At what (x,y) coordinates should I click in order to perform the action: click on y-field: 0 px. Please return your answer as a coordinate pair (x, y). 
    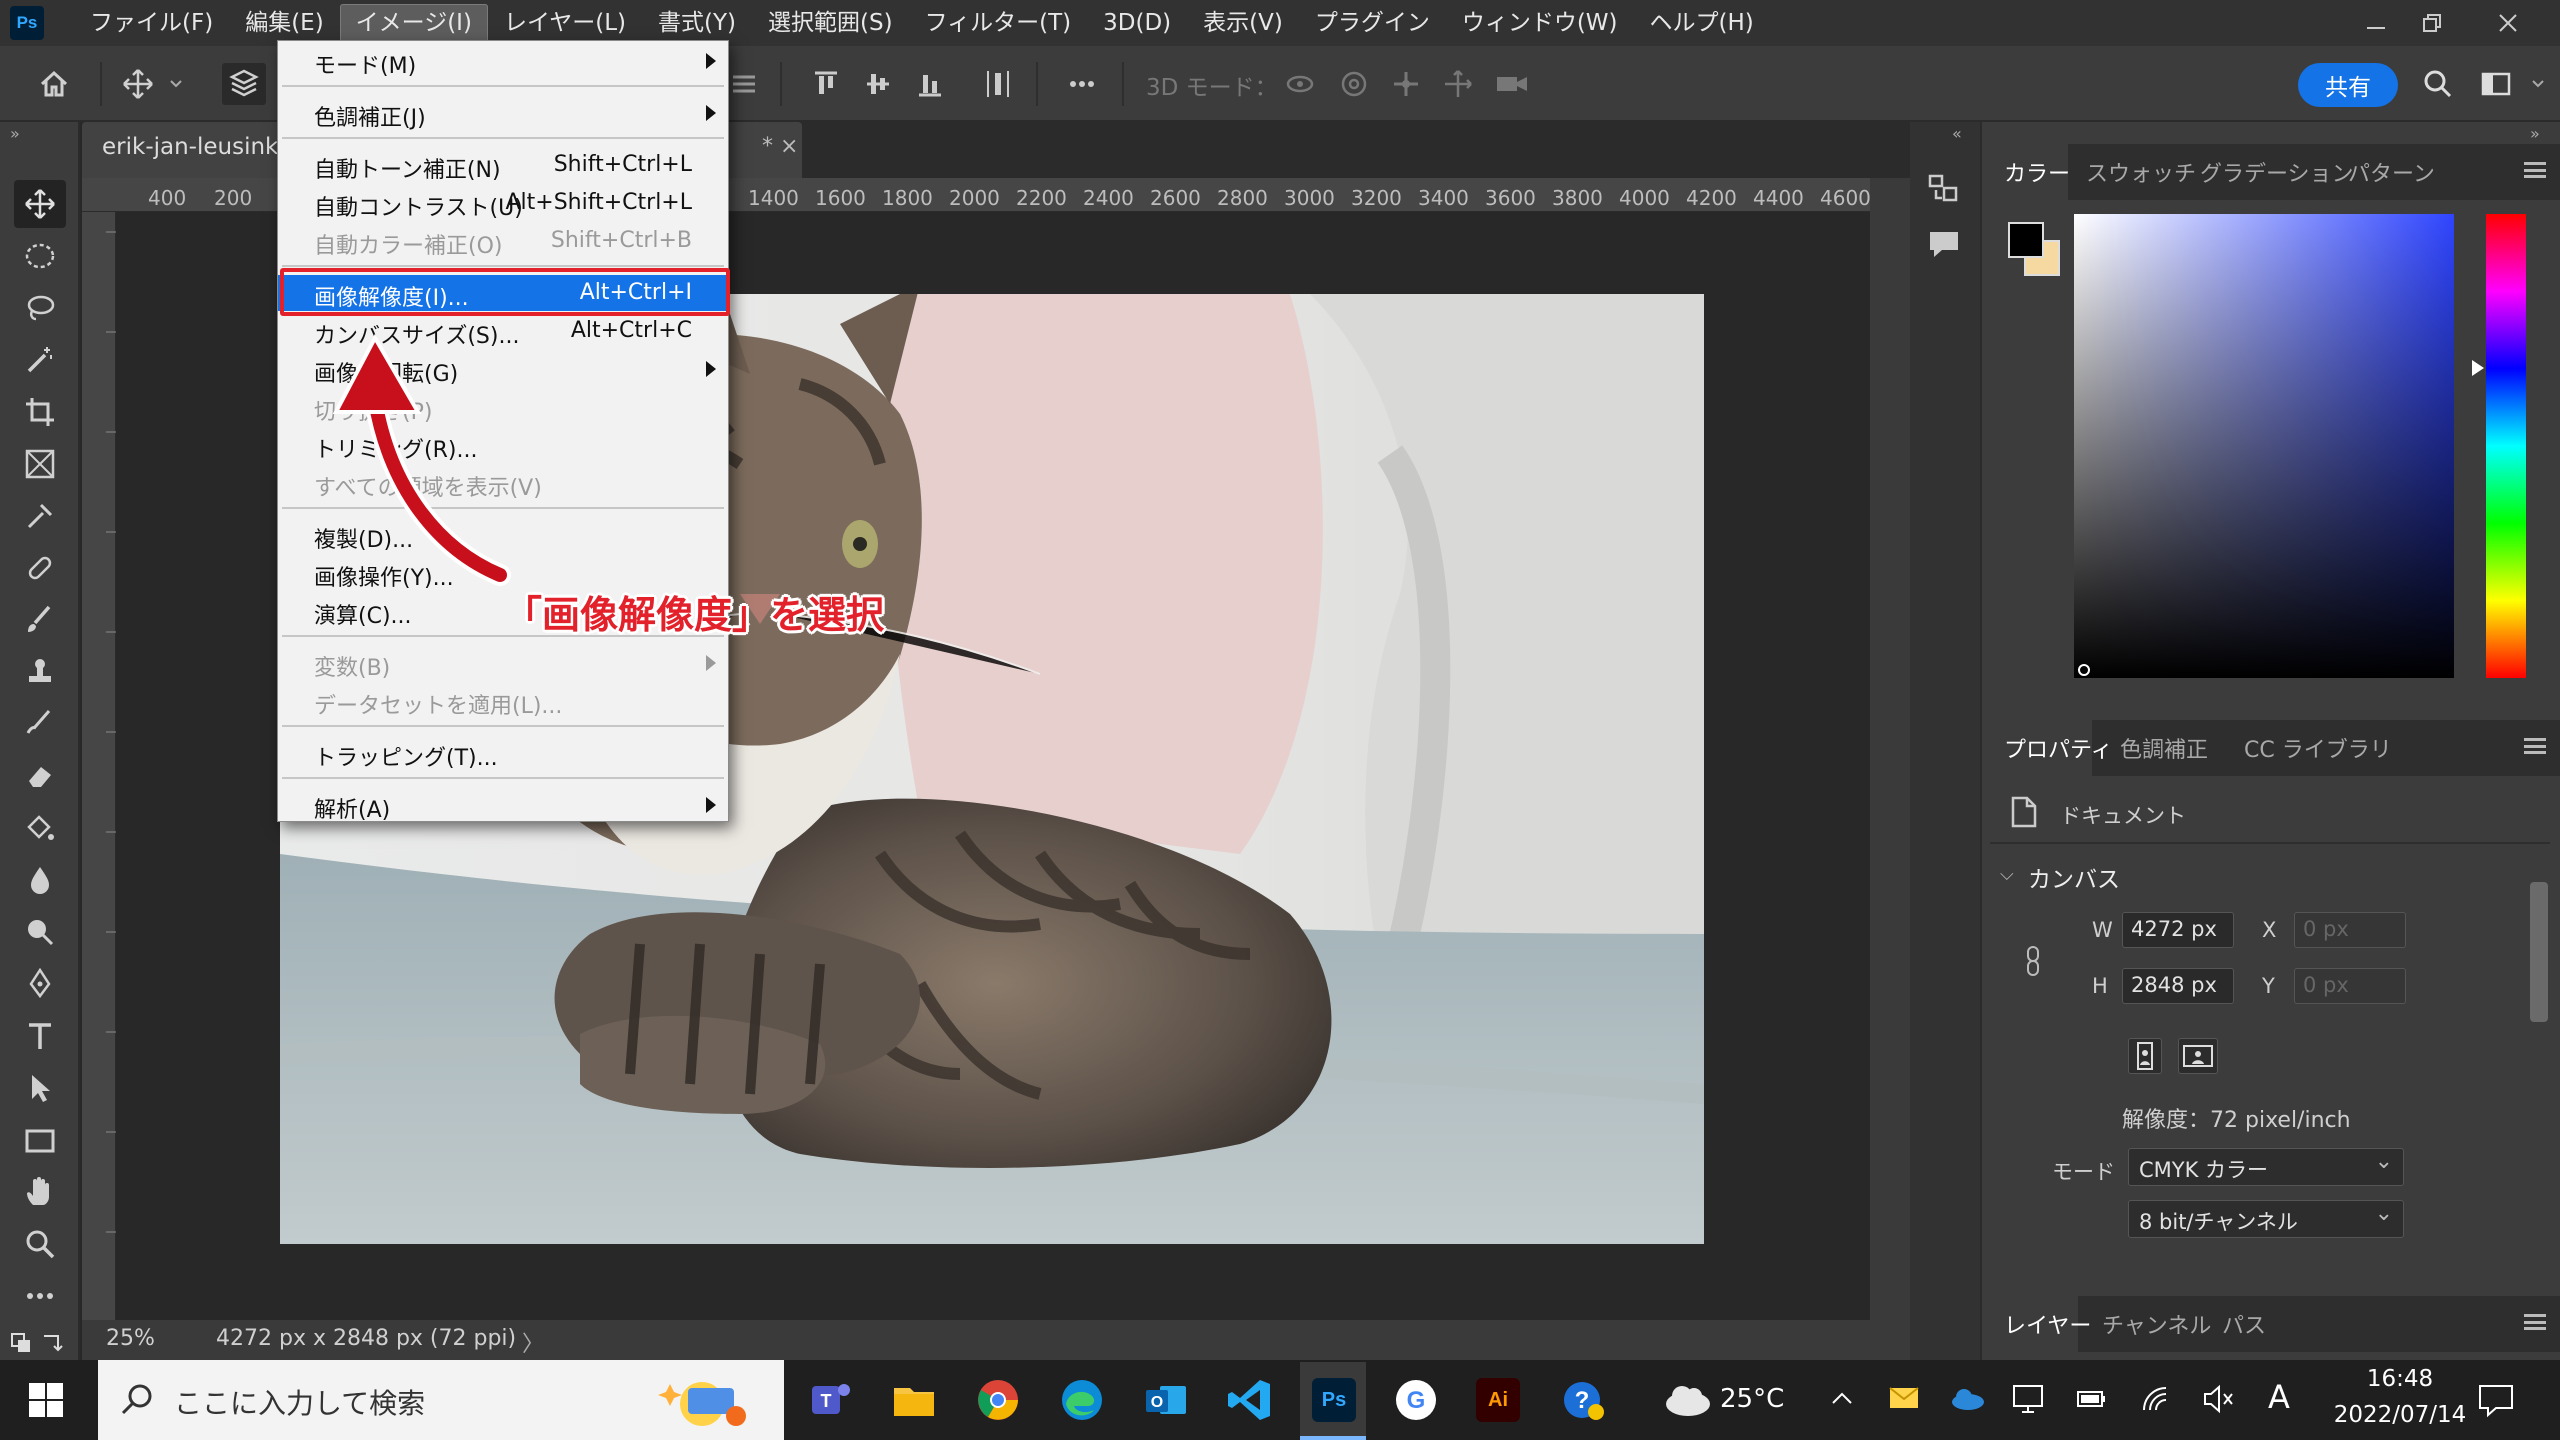
    Looking at the image, I should click on (2350, 986).